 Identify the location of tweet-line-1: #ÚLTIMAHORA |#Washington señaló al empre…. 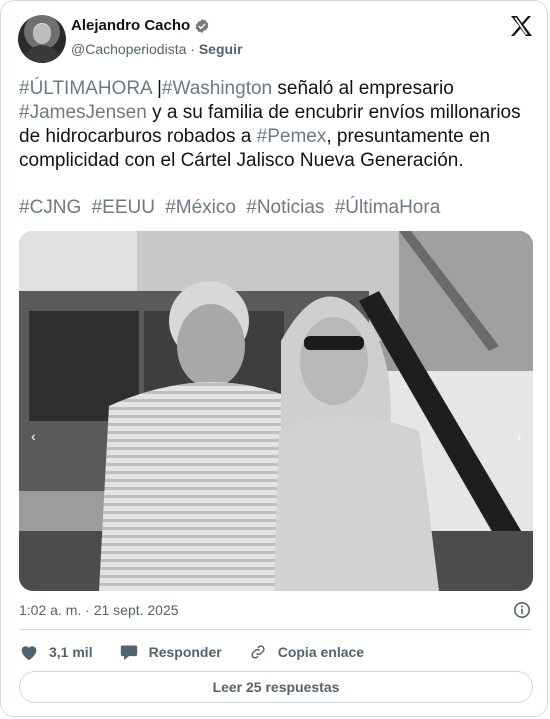
(279, 89).